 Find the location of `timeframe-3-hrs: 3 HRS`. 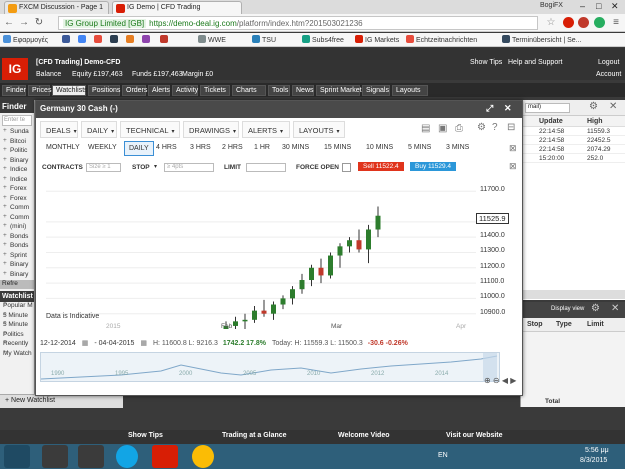

timeframe-3-hrs: 3 HRS is located at coordinates (200, 148).